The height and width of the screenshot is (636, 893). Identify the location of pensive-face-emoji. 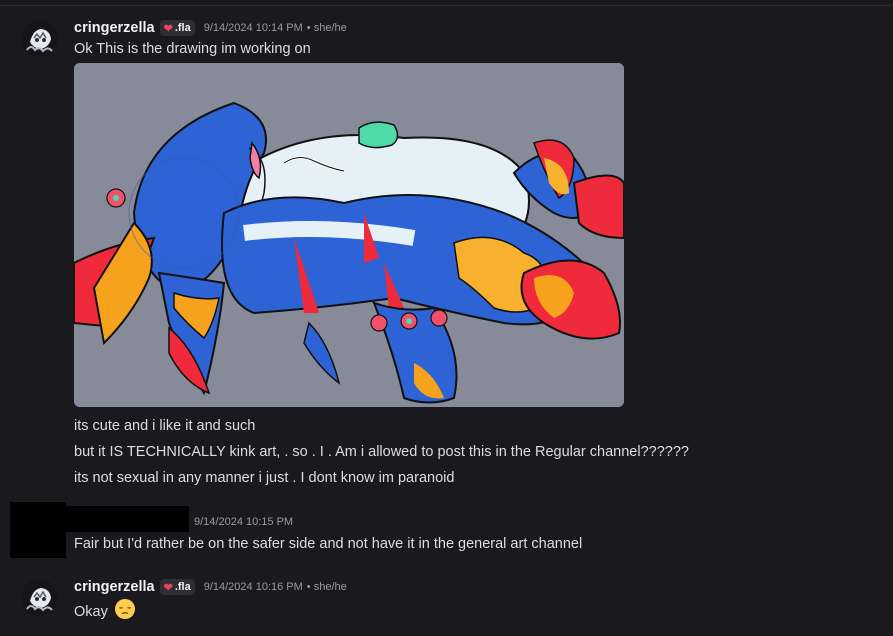
(125, 612).